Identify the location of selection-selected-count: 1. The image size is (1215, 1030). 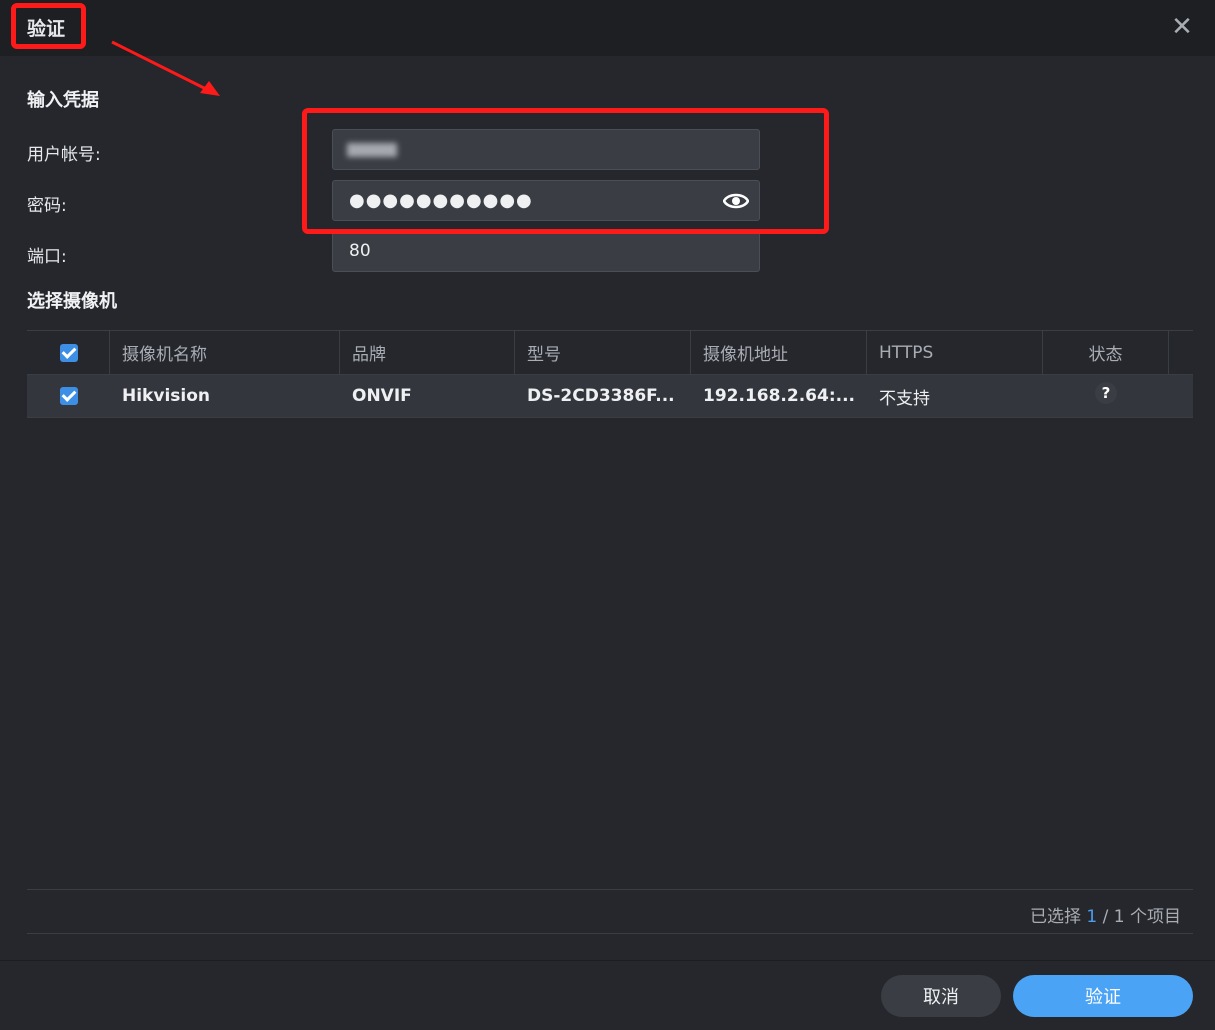
(1092, 917).